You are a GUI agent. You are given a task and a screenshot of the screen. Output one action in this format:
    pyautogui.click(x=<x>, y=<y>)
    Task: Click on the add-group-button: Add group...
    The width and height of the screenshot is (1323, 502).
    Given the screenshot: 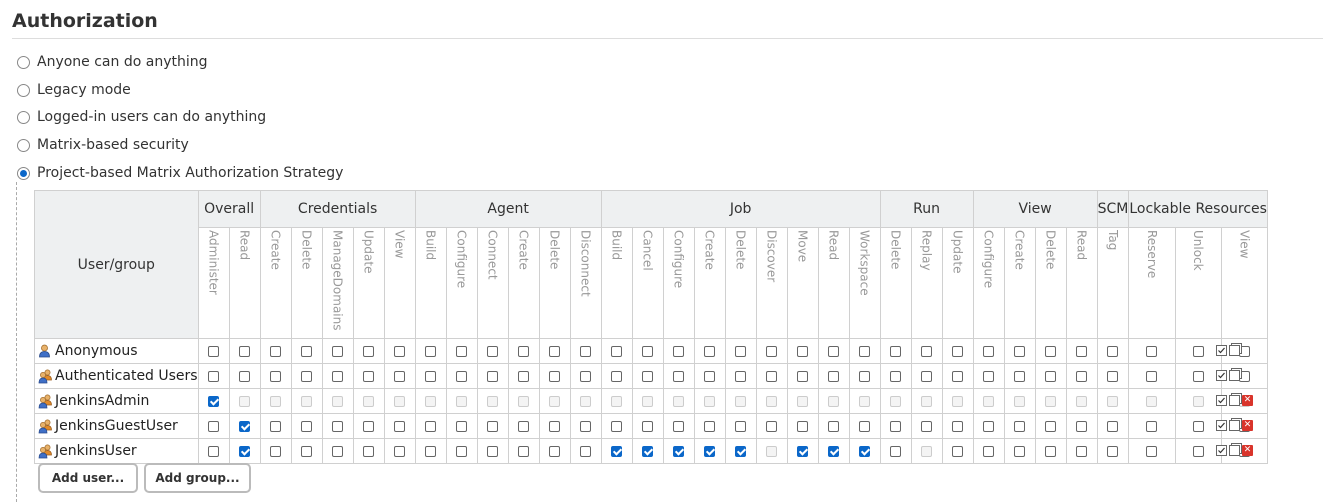 What is the action you would take?
    pyautogui.click(x=197, y=478)
    